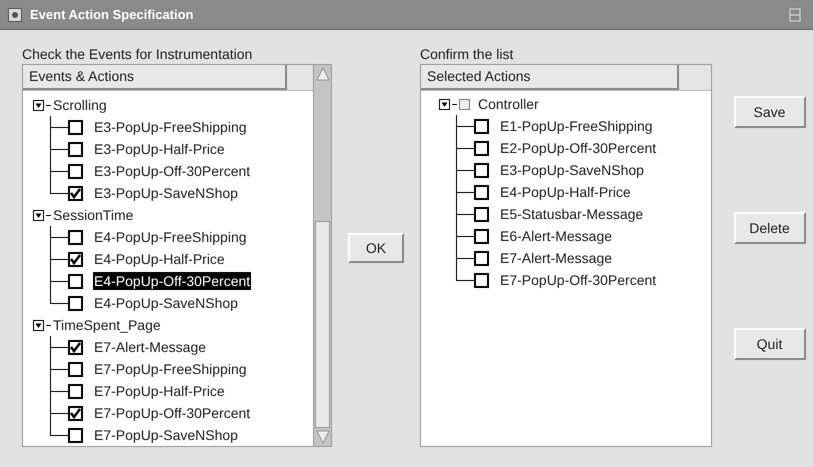 The height and width of the screenshot is (467, 813). I want to click on tree-item-label: E6-Alert-Message, so click(556, 236).